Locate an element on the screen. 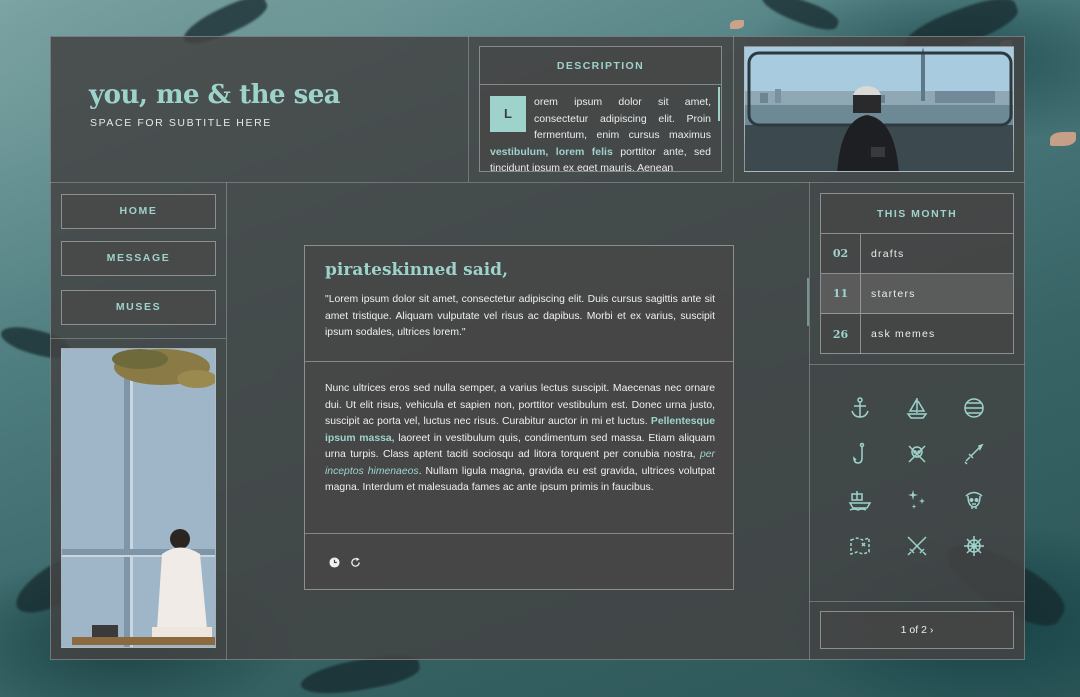 The width and height of the screenshot is (1080, 697). nav-message: MESSAGE is located at coordinates (138, 258).